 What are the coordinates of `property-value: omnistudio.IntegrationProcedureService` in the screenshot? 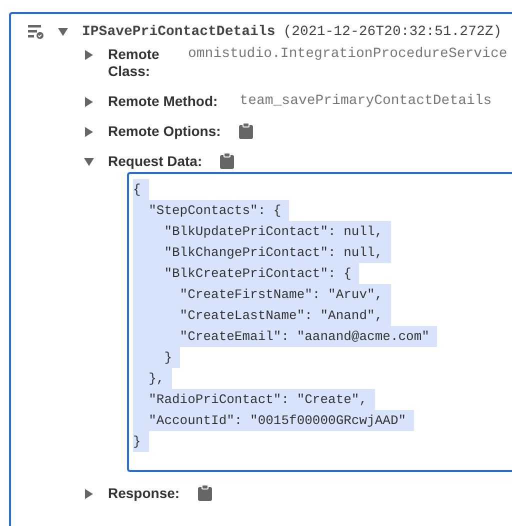 It's located at (348, 54).